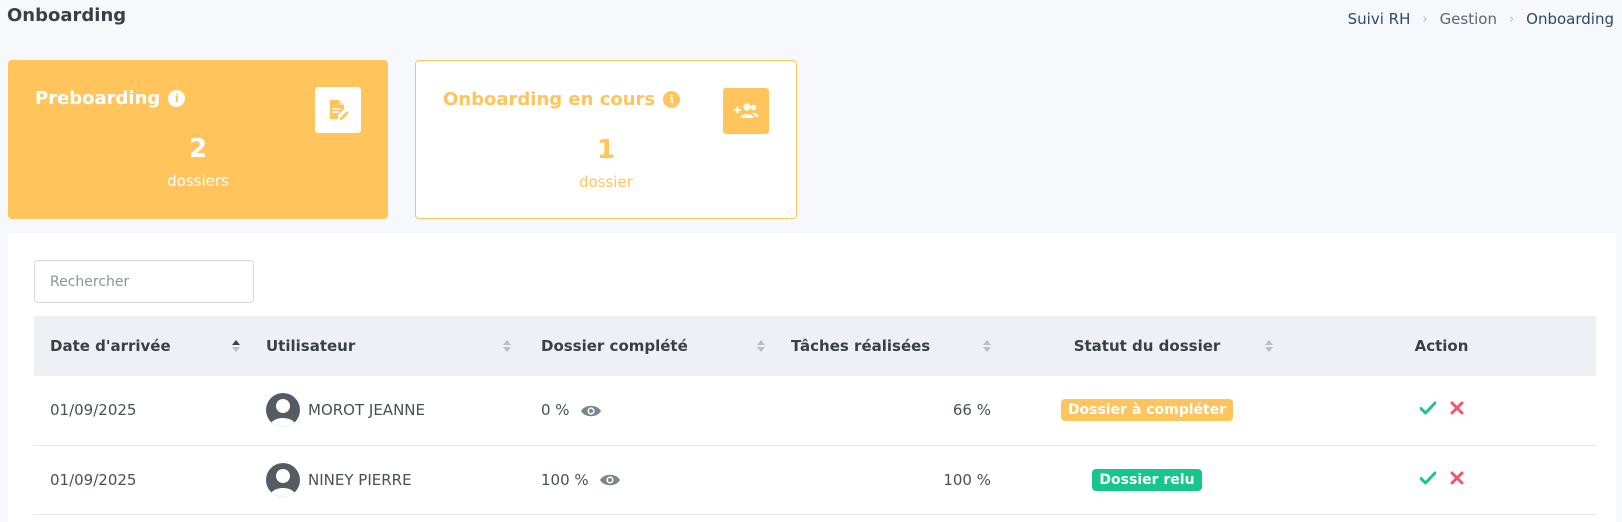 This screenshot has width=1622, height=522. What do you see at coordinates (198, 149) in the screenshot?
I see `preboarding-count: 2` at bounding box center [198, 149].